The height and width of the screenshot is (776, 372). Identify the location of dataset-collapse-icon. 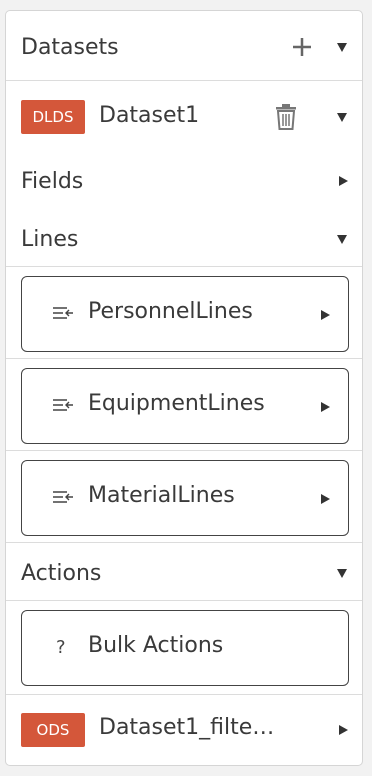
(342, 117).